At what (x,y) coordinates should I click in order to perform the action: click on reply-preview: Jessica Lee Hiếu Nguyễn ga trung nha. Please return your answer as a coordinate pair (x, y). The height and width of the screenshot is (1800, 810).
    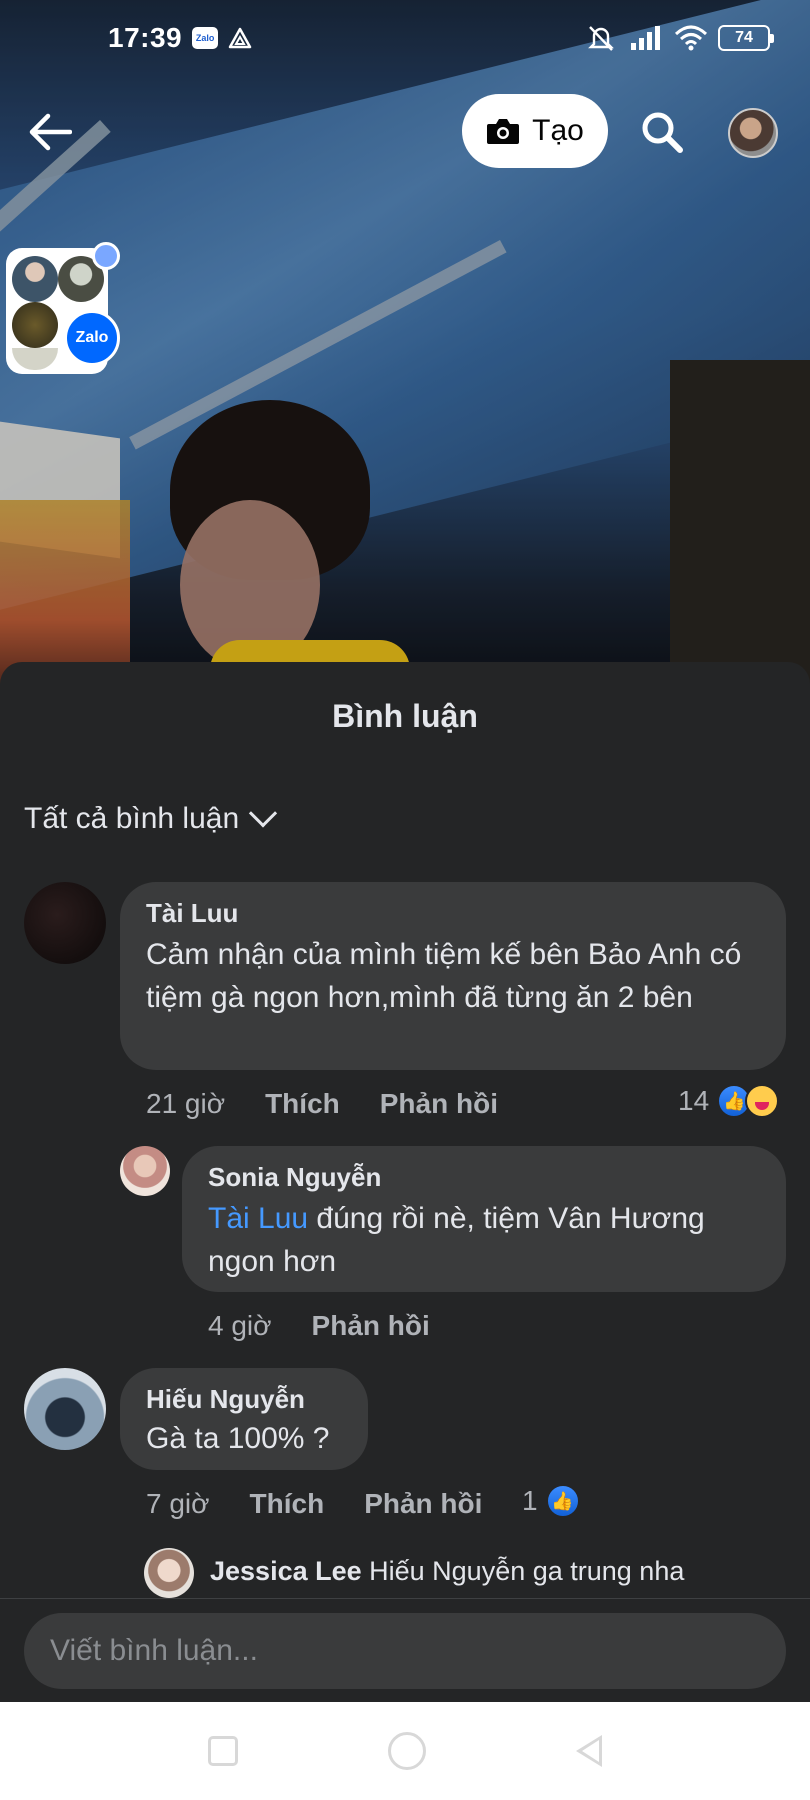
    Looking at the image, I should click on (447, 1571).